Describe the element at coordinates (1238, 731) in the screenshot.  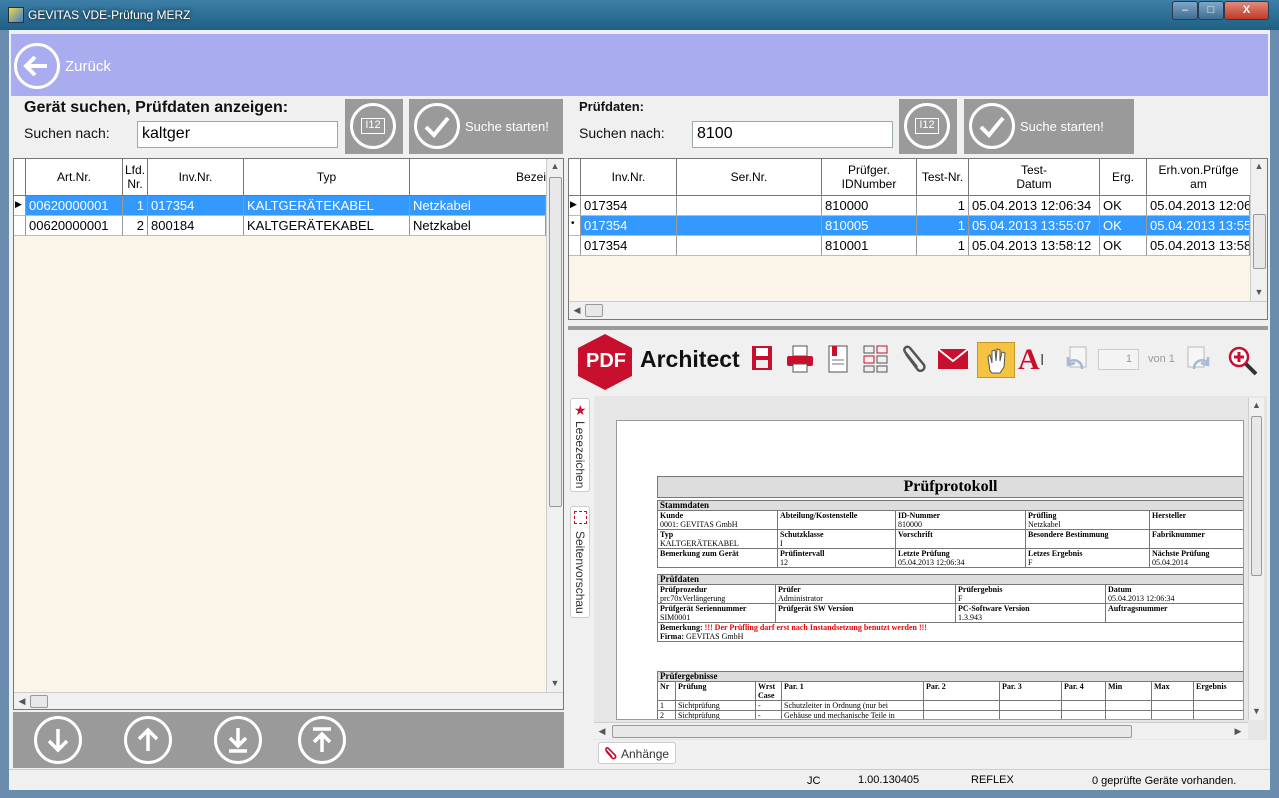
I see `scroll-right-icon: ▶` at that location.